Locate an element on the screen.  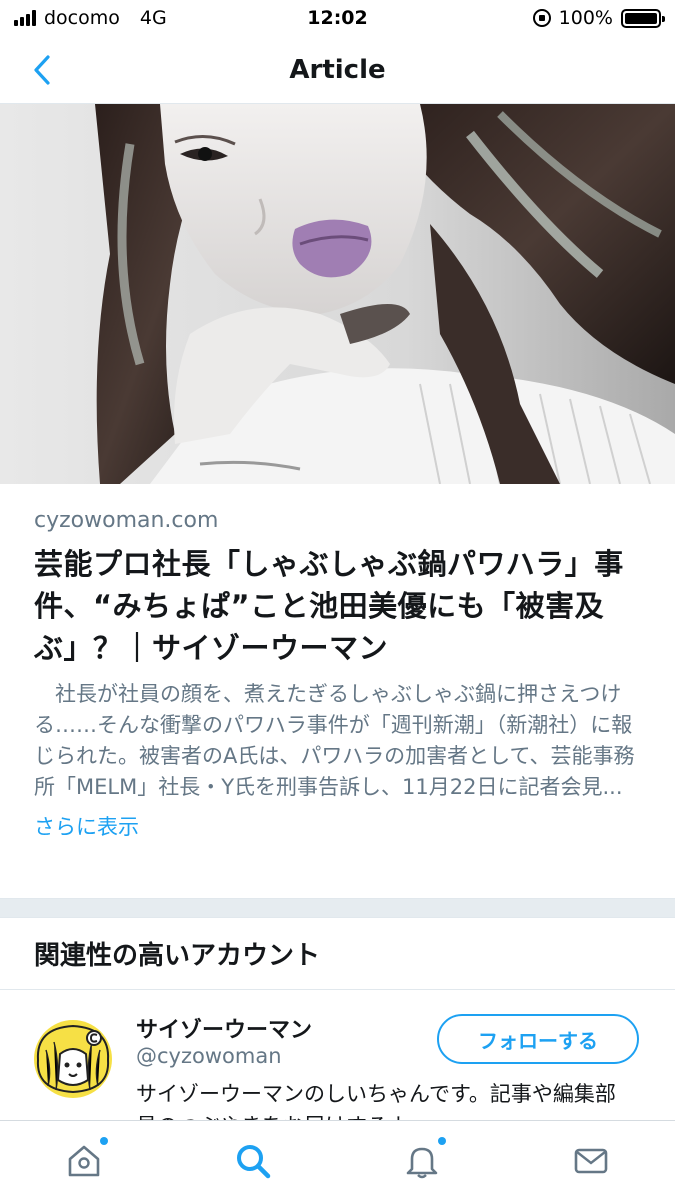
account-name: サイゾーウーマン is located at coordinates (224, 1028).